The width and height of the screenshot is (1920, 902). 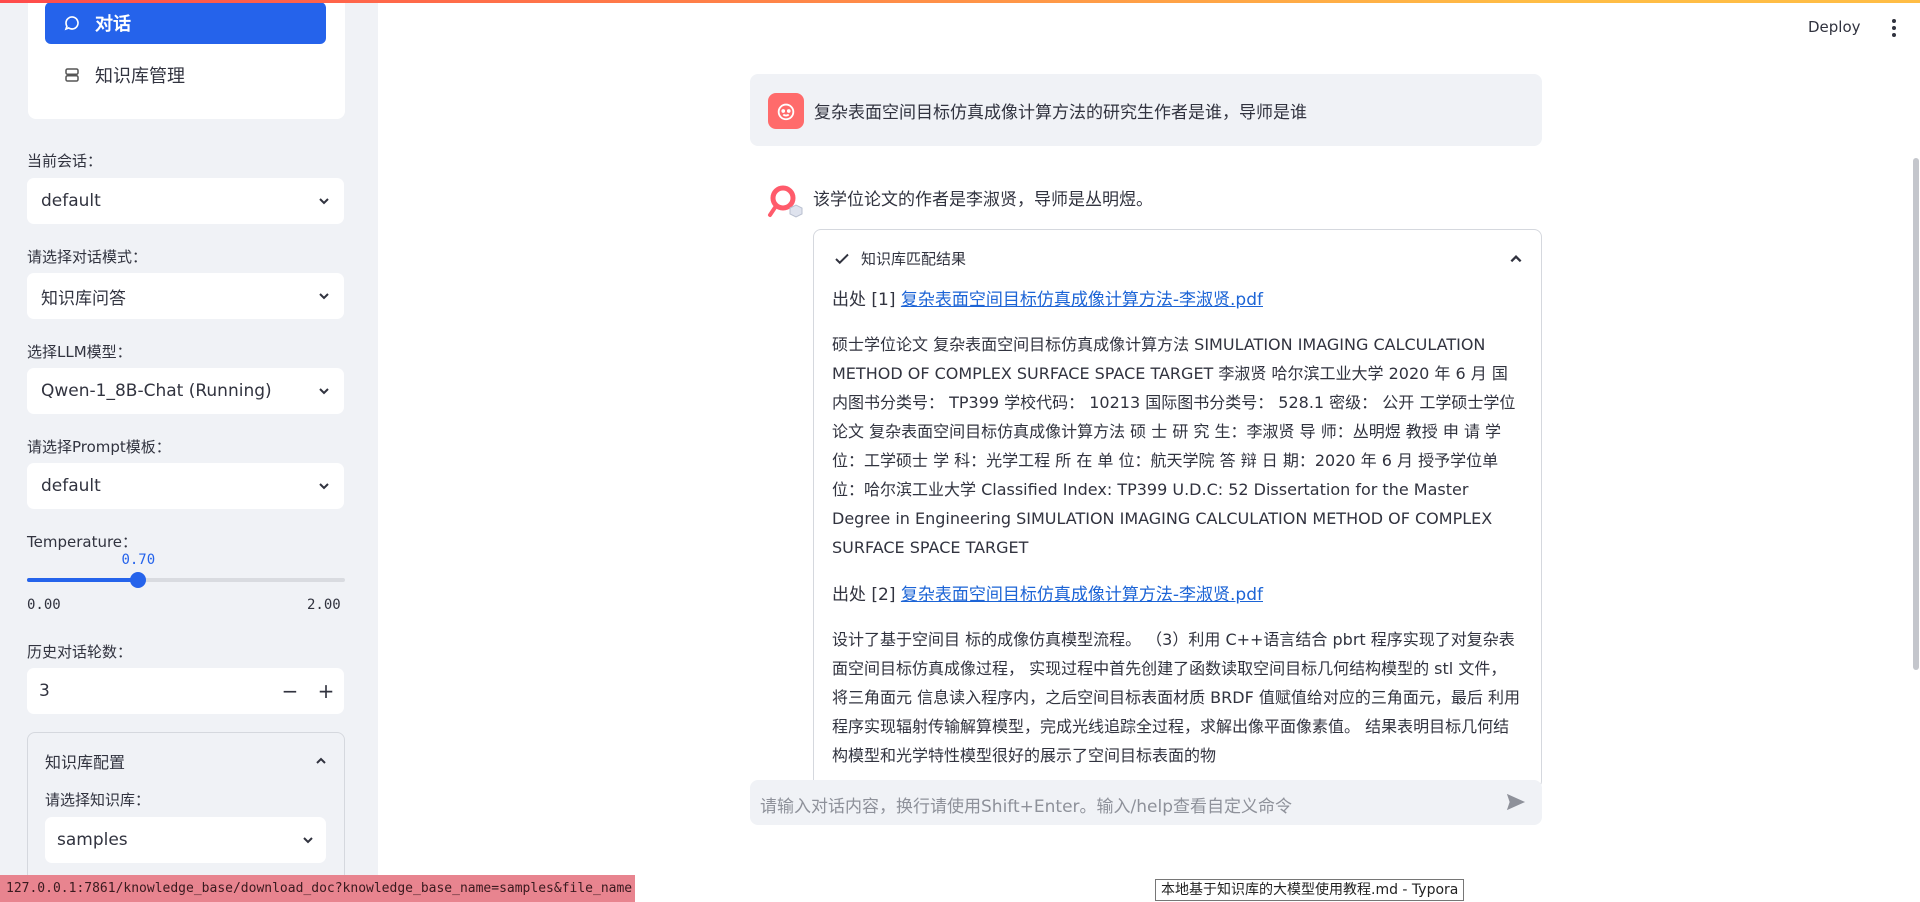 What do you see at coordinates (82, 542) in the screenshot?
I see `temperature-label: Temperature：` at bounding box center [82, 542].